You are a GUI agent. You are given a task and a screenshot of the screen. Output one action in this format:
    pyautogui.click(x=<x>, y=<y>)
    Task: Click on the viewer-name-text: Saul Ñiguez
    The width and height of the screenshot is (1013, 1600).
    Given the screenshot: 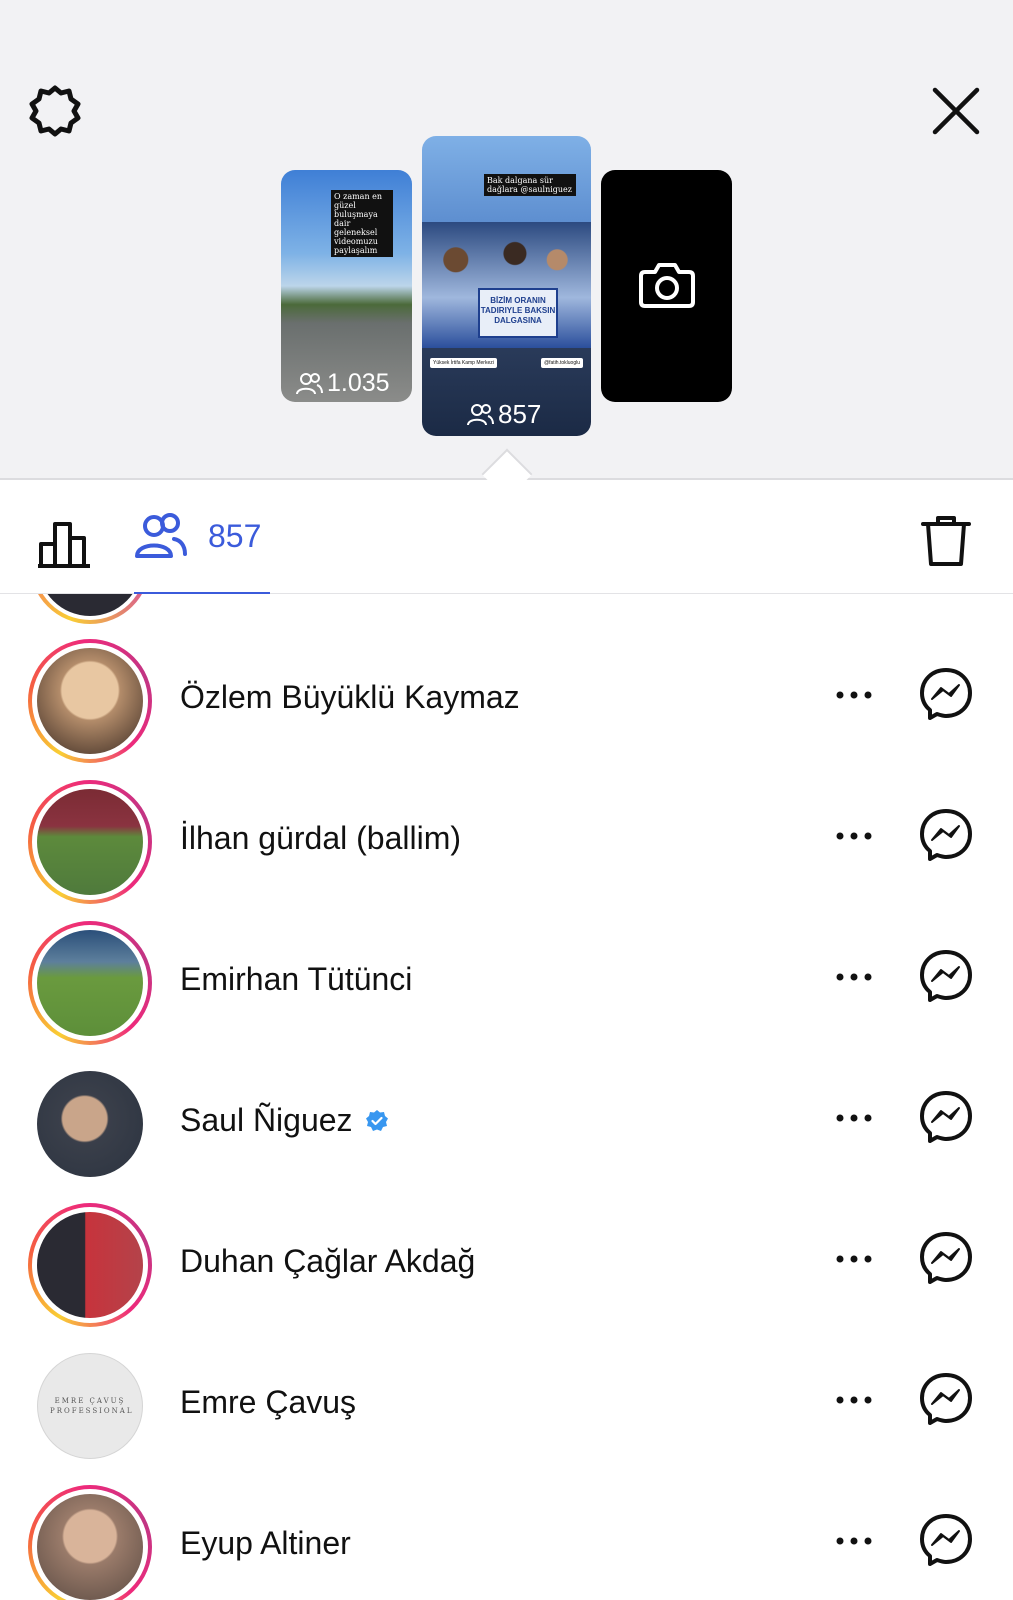 What is the action you would take?
    pyautogui.click(x=266, y=1120)
    